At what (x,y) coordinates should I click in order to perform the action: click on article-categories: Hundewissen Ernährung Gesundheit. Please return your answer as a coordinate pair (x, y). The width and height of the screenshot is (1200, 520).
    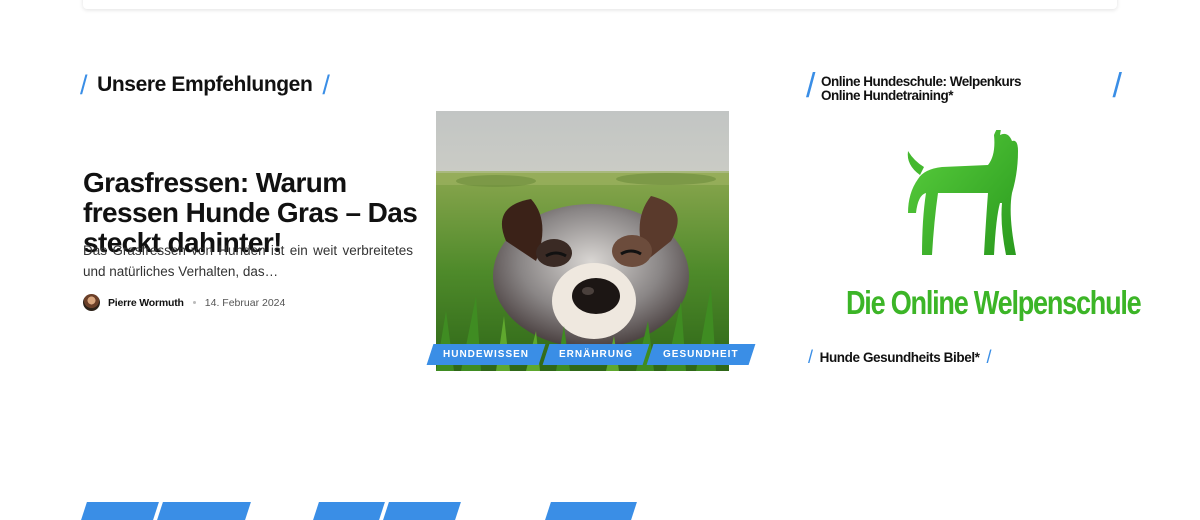
    Looking at the image, I should click on (590, 354).